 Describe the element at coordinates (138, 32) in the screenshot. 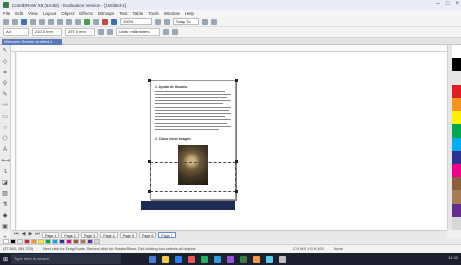

I see `units-dropdown: Units: millimeters` at that location.